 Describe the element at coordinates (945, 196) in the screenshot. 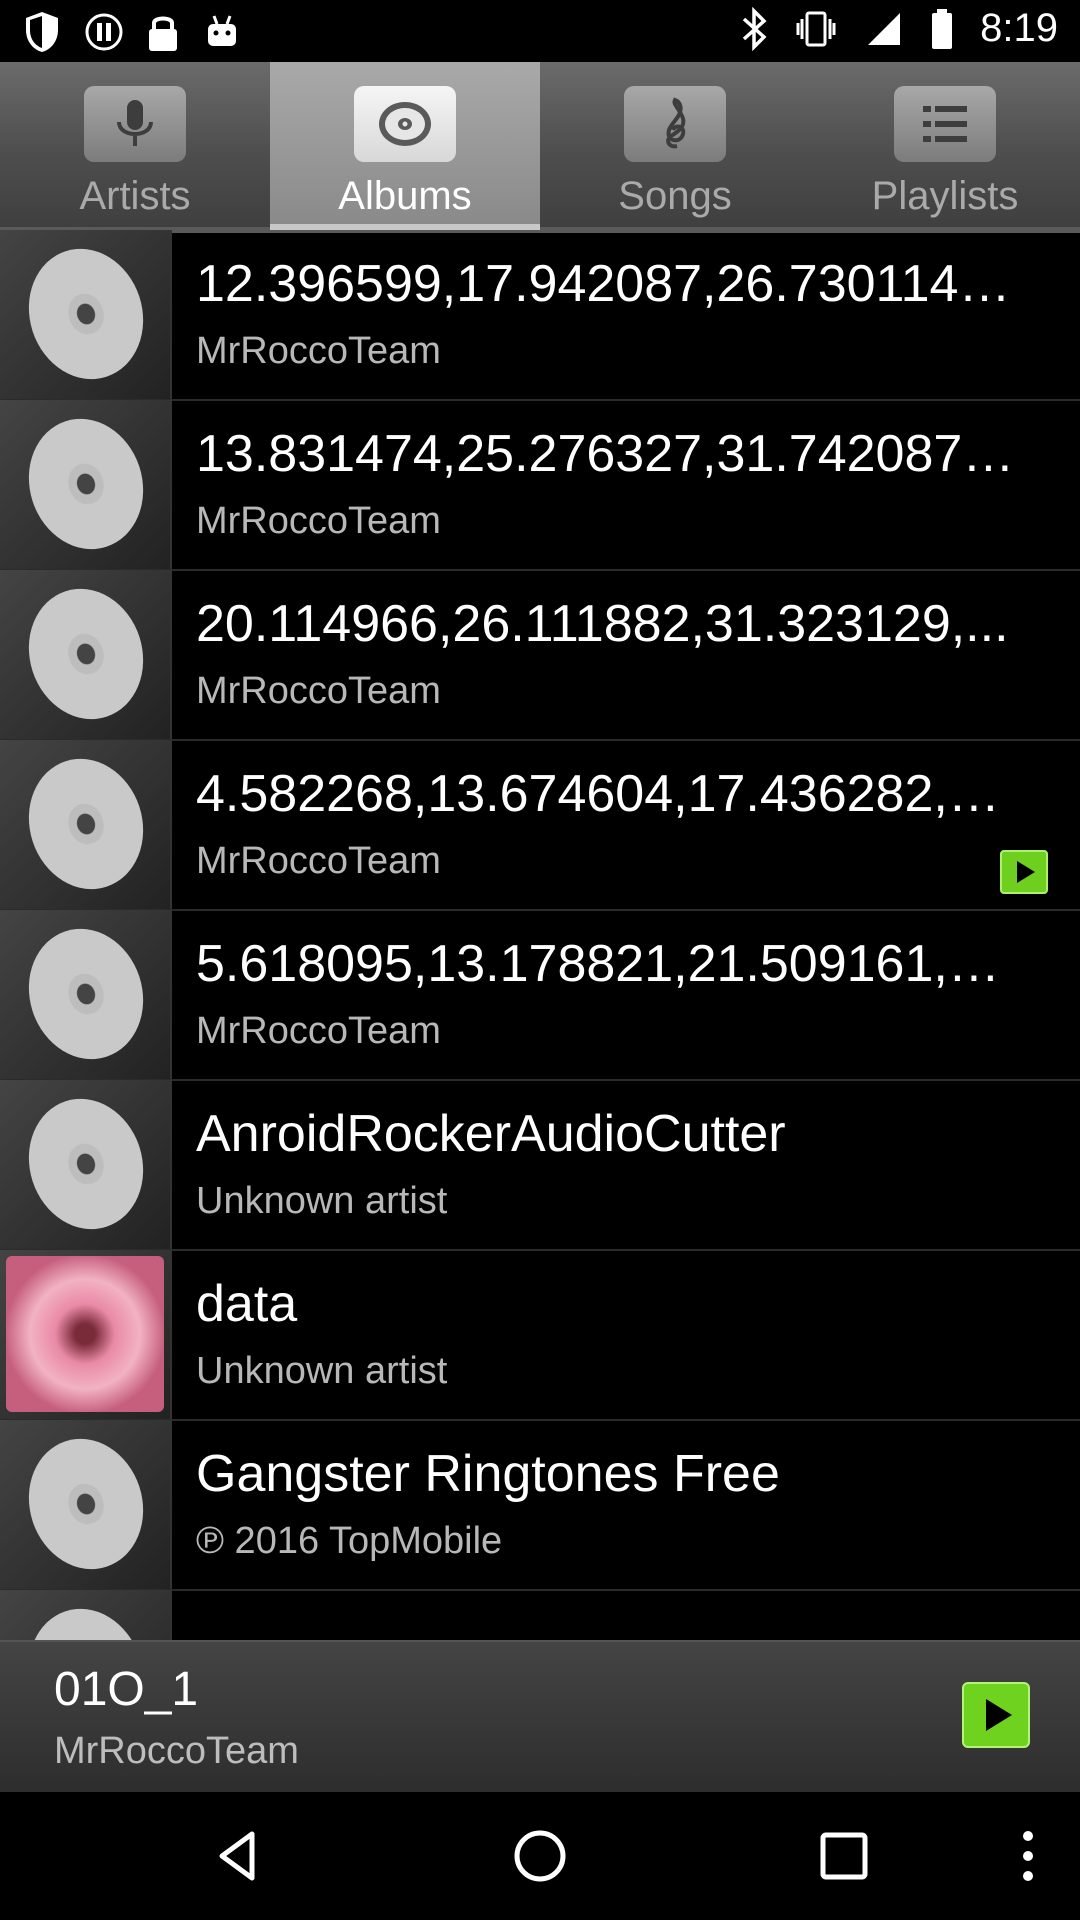

I see `tab-label: Playlists` at that location.